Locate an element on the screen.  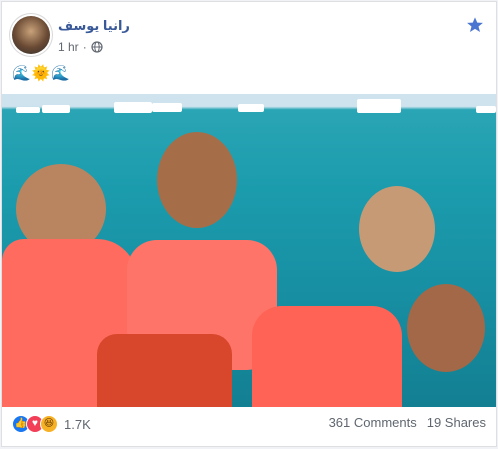
haha-icon: 😆 is located at coordinates (49, 424).